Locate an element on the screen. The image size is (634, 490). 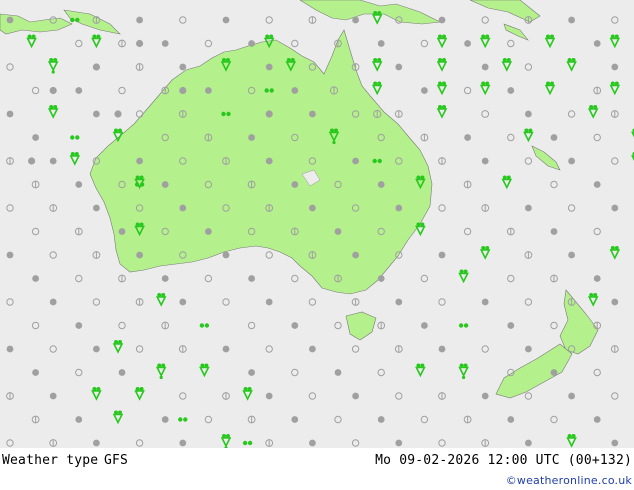
credit-link: ©weatheronline.co.uk is located at coordinates (569, 480).